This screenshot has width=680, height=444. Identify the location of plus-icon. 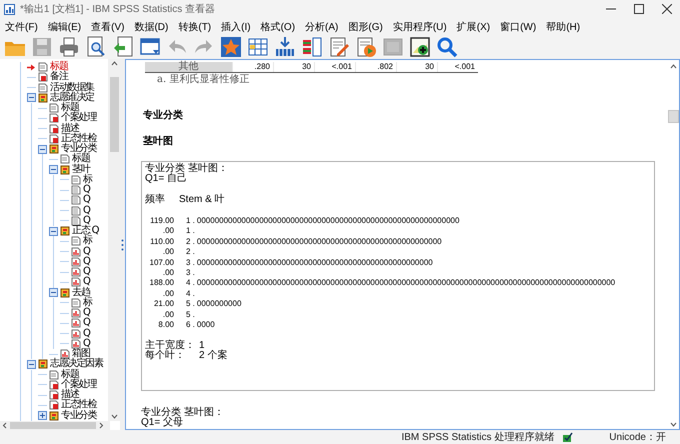
(420, 47).